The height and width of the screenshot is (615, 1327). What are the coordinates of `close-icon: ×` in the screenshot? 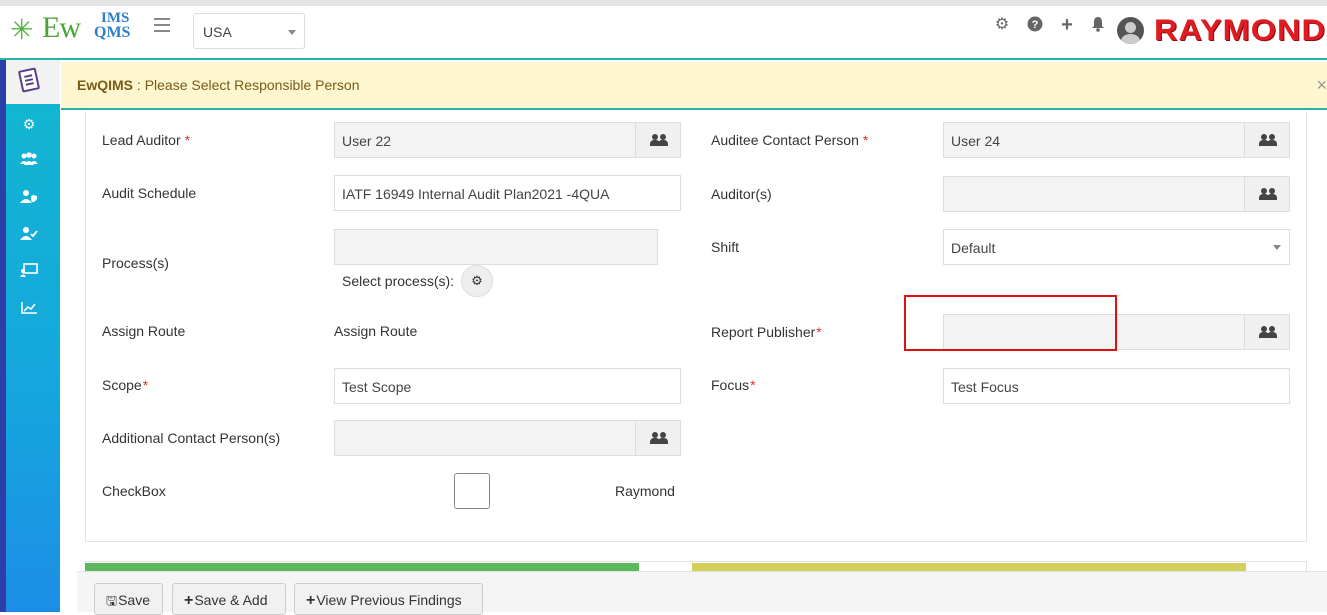 It's located at (1321, 85).